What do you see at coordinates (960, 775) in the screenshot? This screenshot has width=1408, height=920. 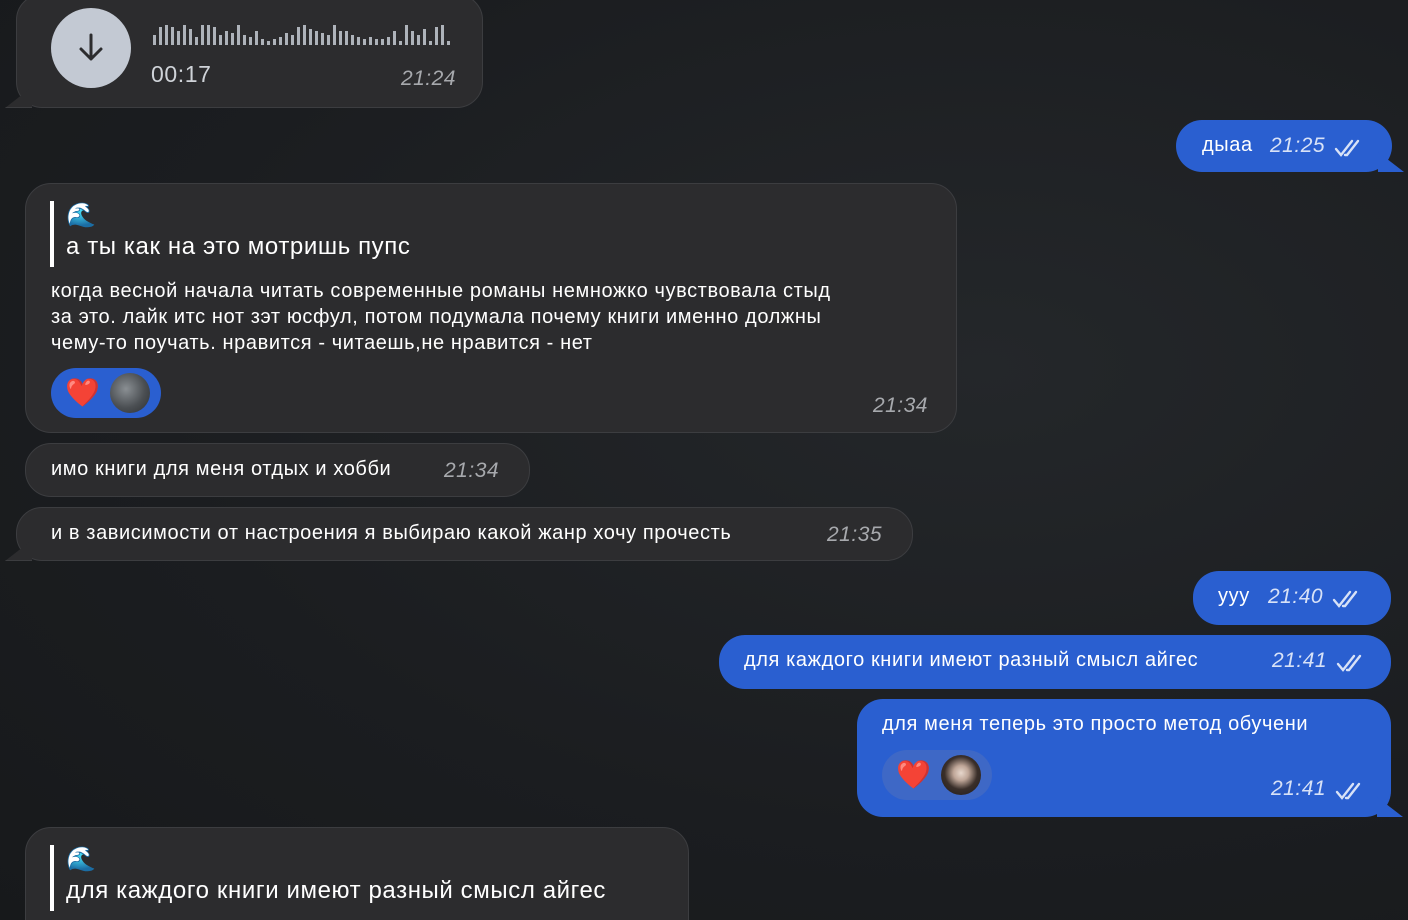 I see `avatar` at bounding box center [960, 775].